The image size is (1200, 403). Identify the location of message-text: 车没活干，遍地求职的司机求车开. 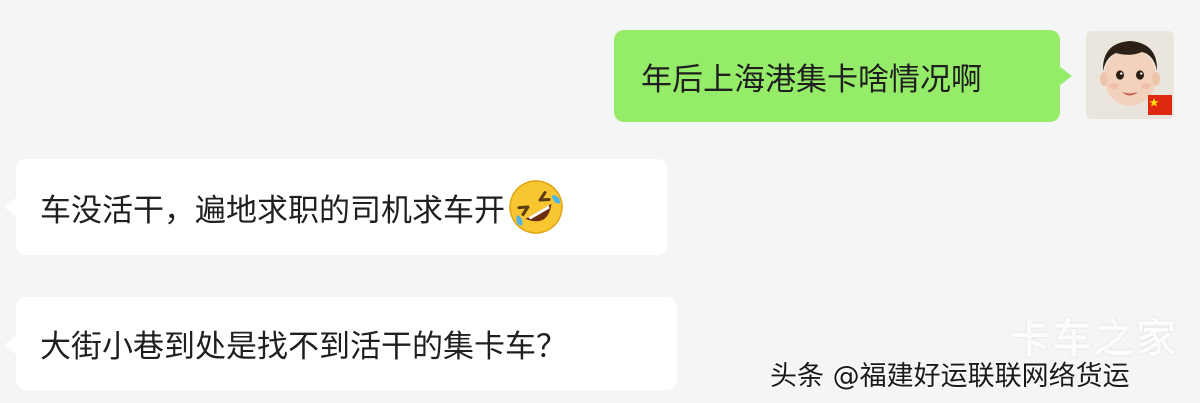
(272, 210).